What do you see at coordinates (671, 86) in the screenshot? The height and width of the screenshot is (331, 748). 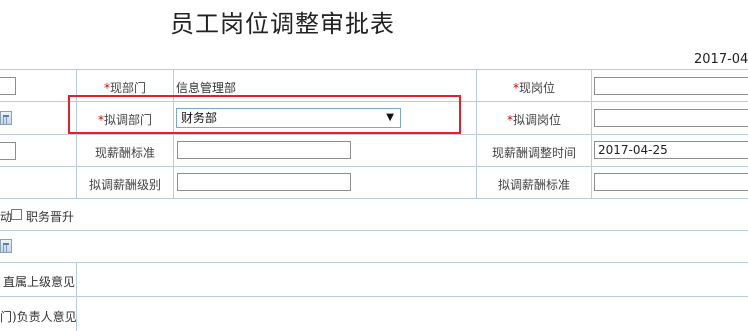 I see `current-position-input` at bounding box center [671, 86].